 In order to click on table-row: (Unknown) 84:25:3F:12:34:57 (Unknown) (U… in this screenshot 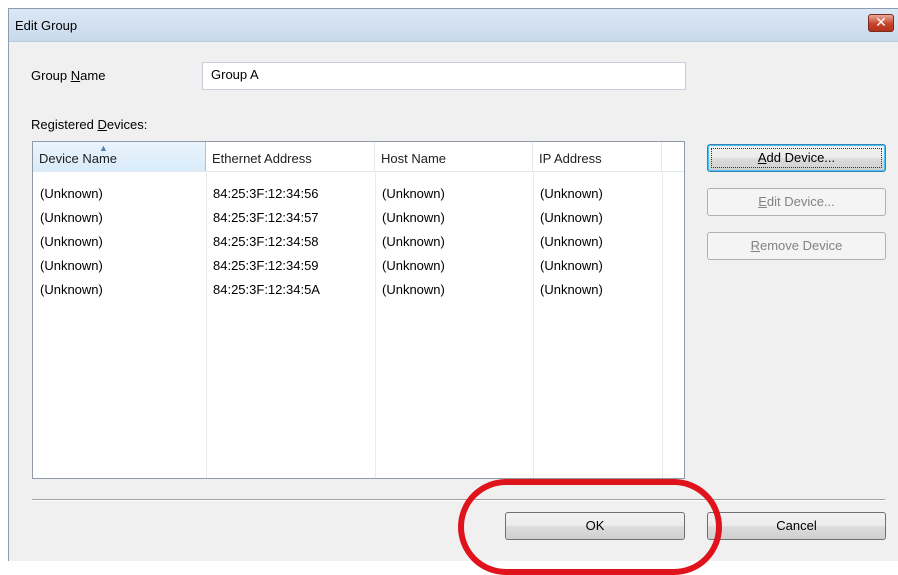, I will do `click(358, 218)`.